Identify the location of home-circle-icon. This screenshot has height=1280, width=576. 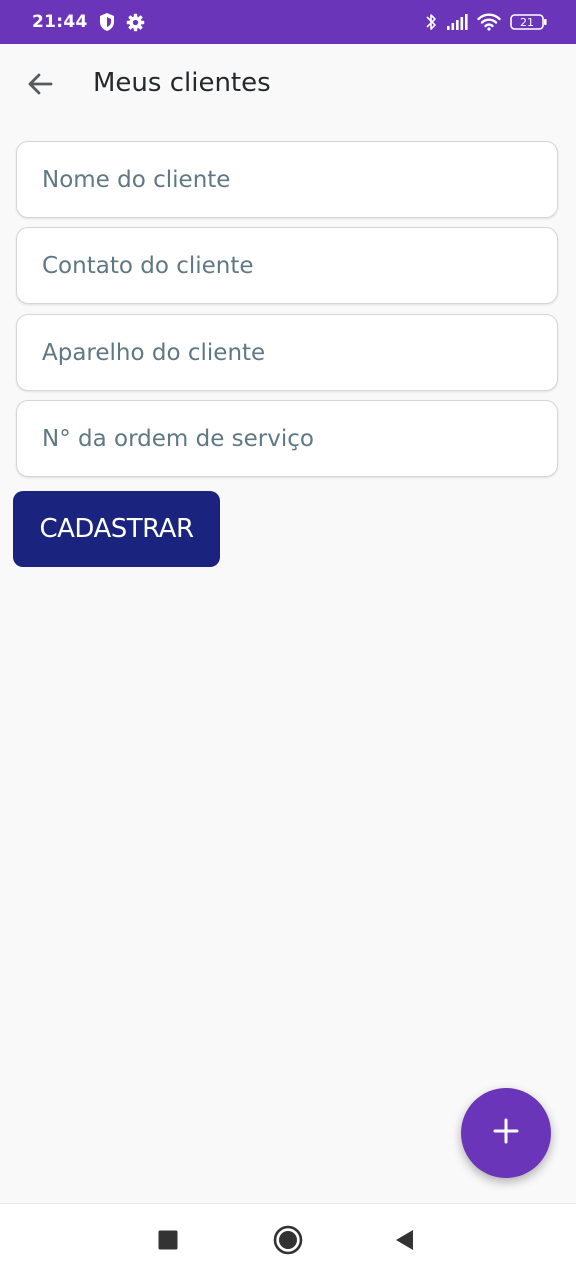
(288, 1242).